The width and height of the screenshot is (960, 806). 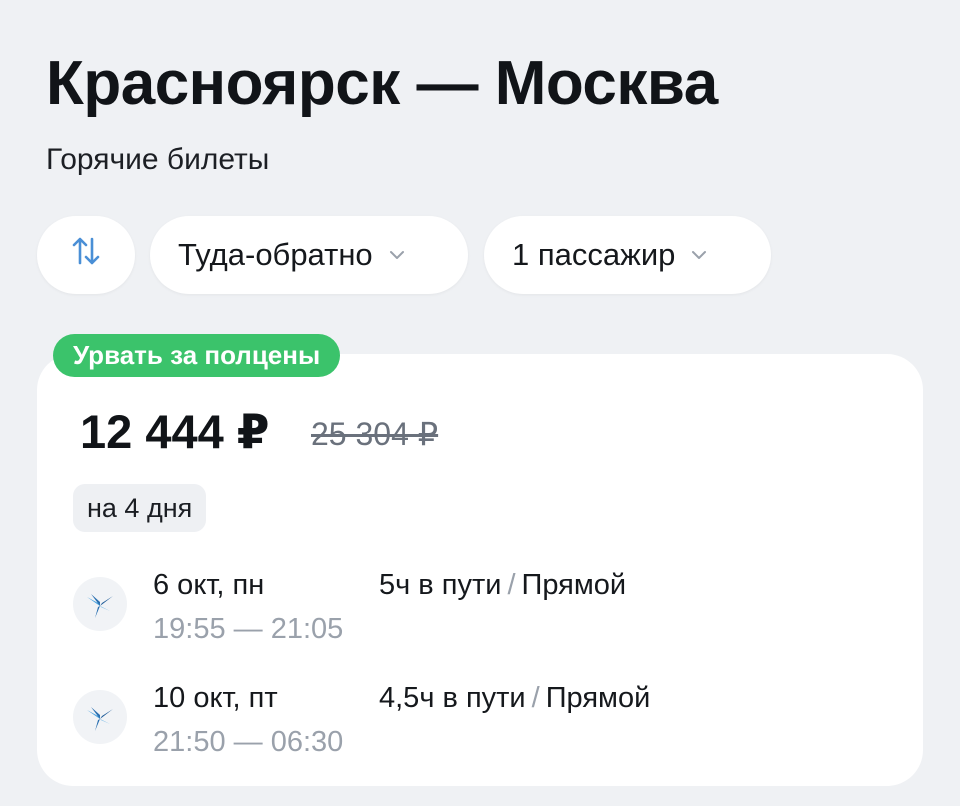 I want to click on passengers-value: 1 пассажир, so click(x=594, y=254).